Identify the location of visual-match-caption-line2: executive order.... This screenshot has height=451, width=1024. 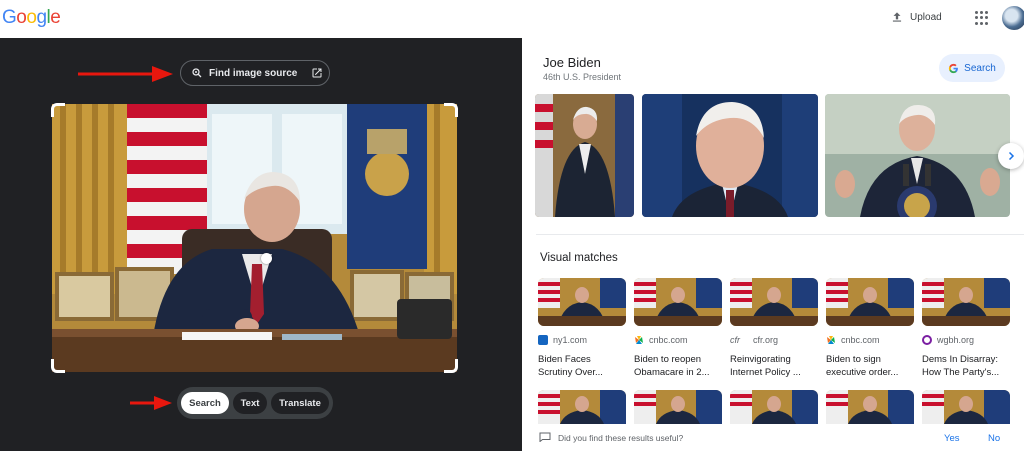
(862, 372).